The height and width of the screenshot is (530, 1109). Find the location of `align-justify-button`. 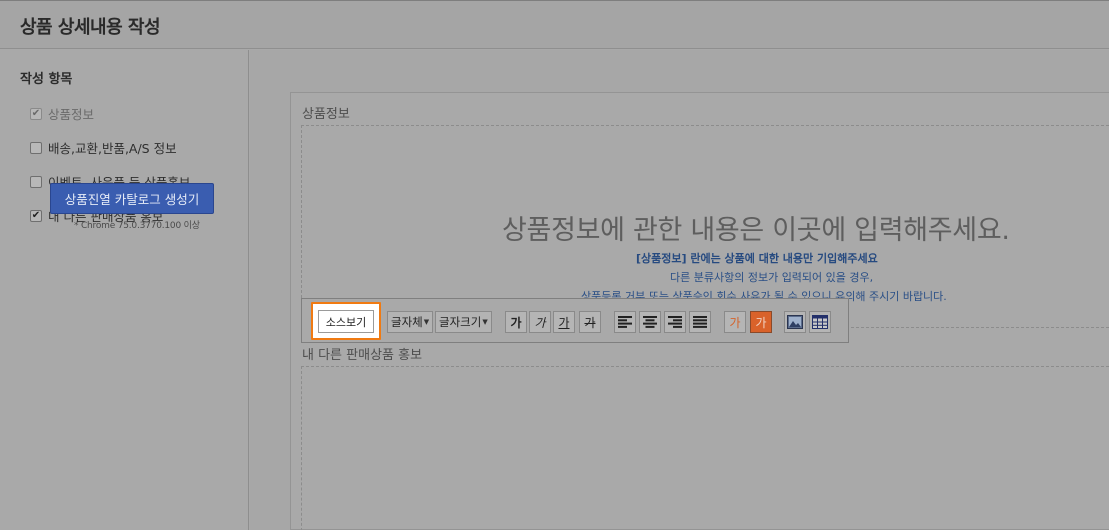

align-justify-button is located at coordinates (700, 322).